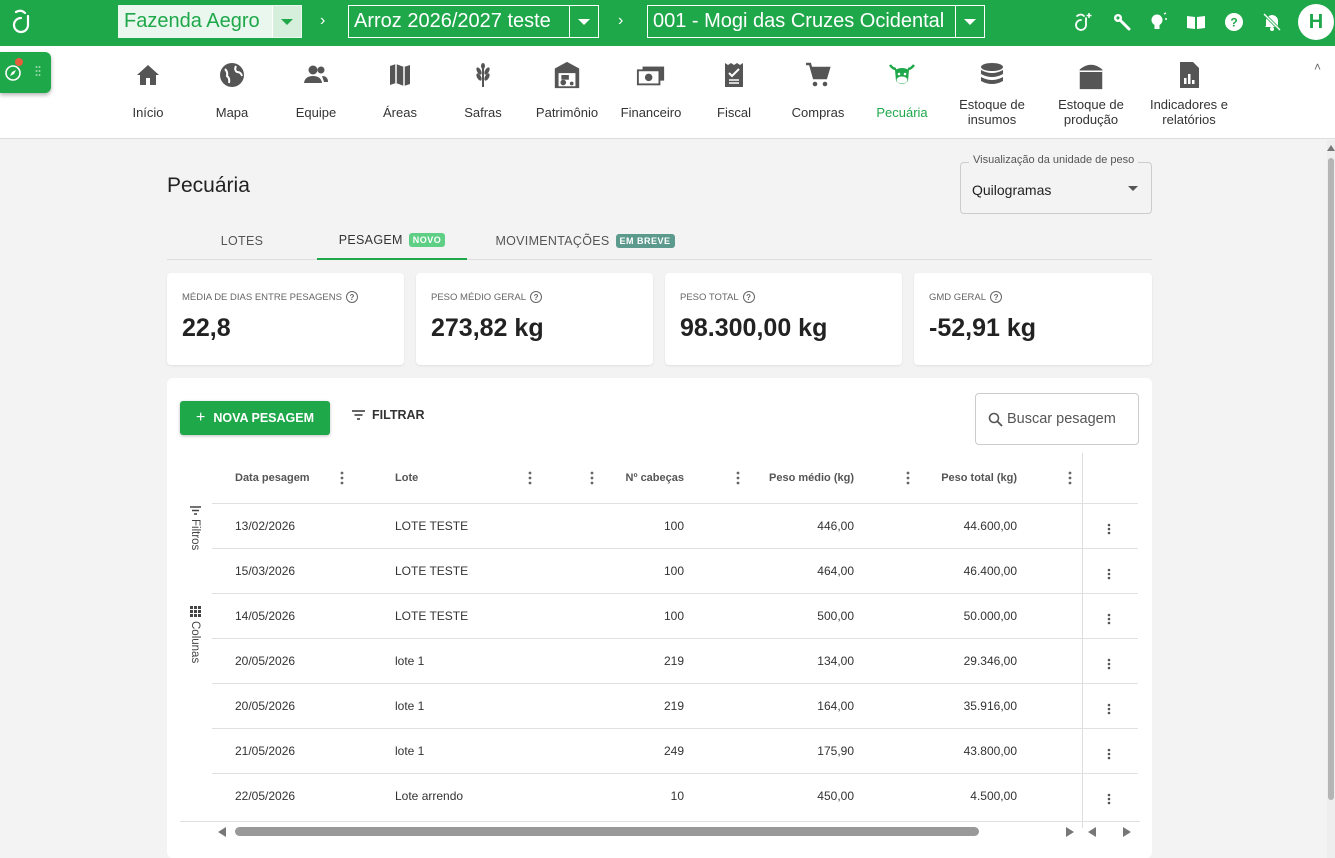  Describe the element at coordinates (262, 297) in the screenshot. I see `stat-label: MÉDIA DE DIAS ENTRE PESAGENS` at that location.